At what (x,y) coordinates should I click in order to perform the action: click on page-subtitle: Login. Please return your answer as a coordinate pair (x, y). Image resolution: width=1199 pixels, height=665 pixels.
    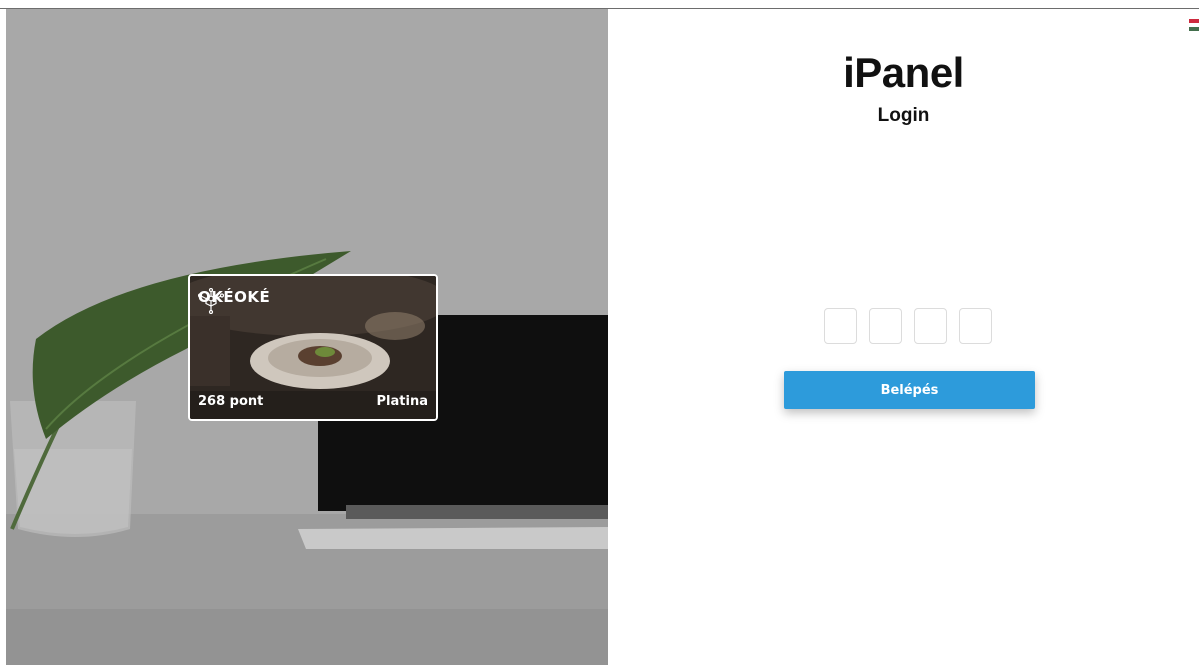
    Looking at the image, I should click on (903, 115).